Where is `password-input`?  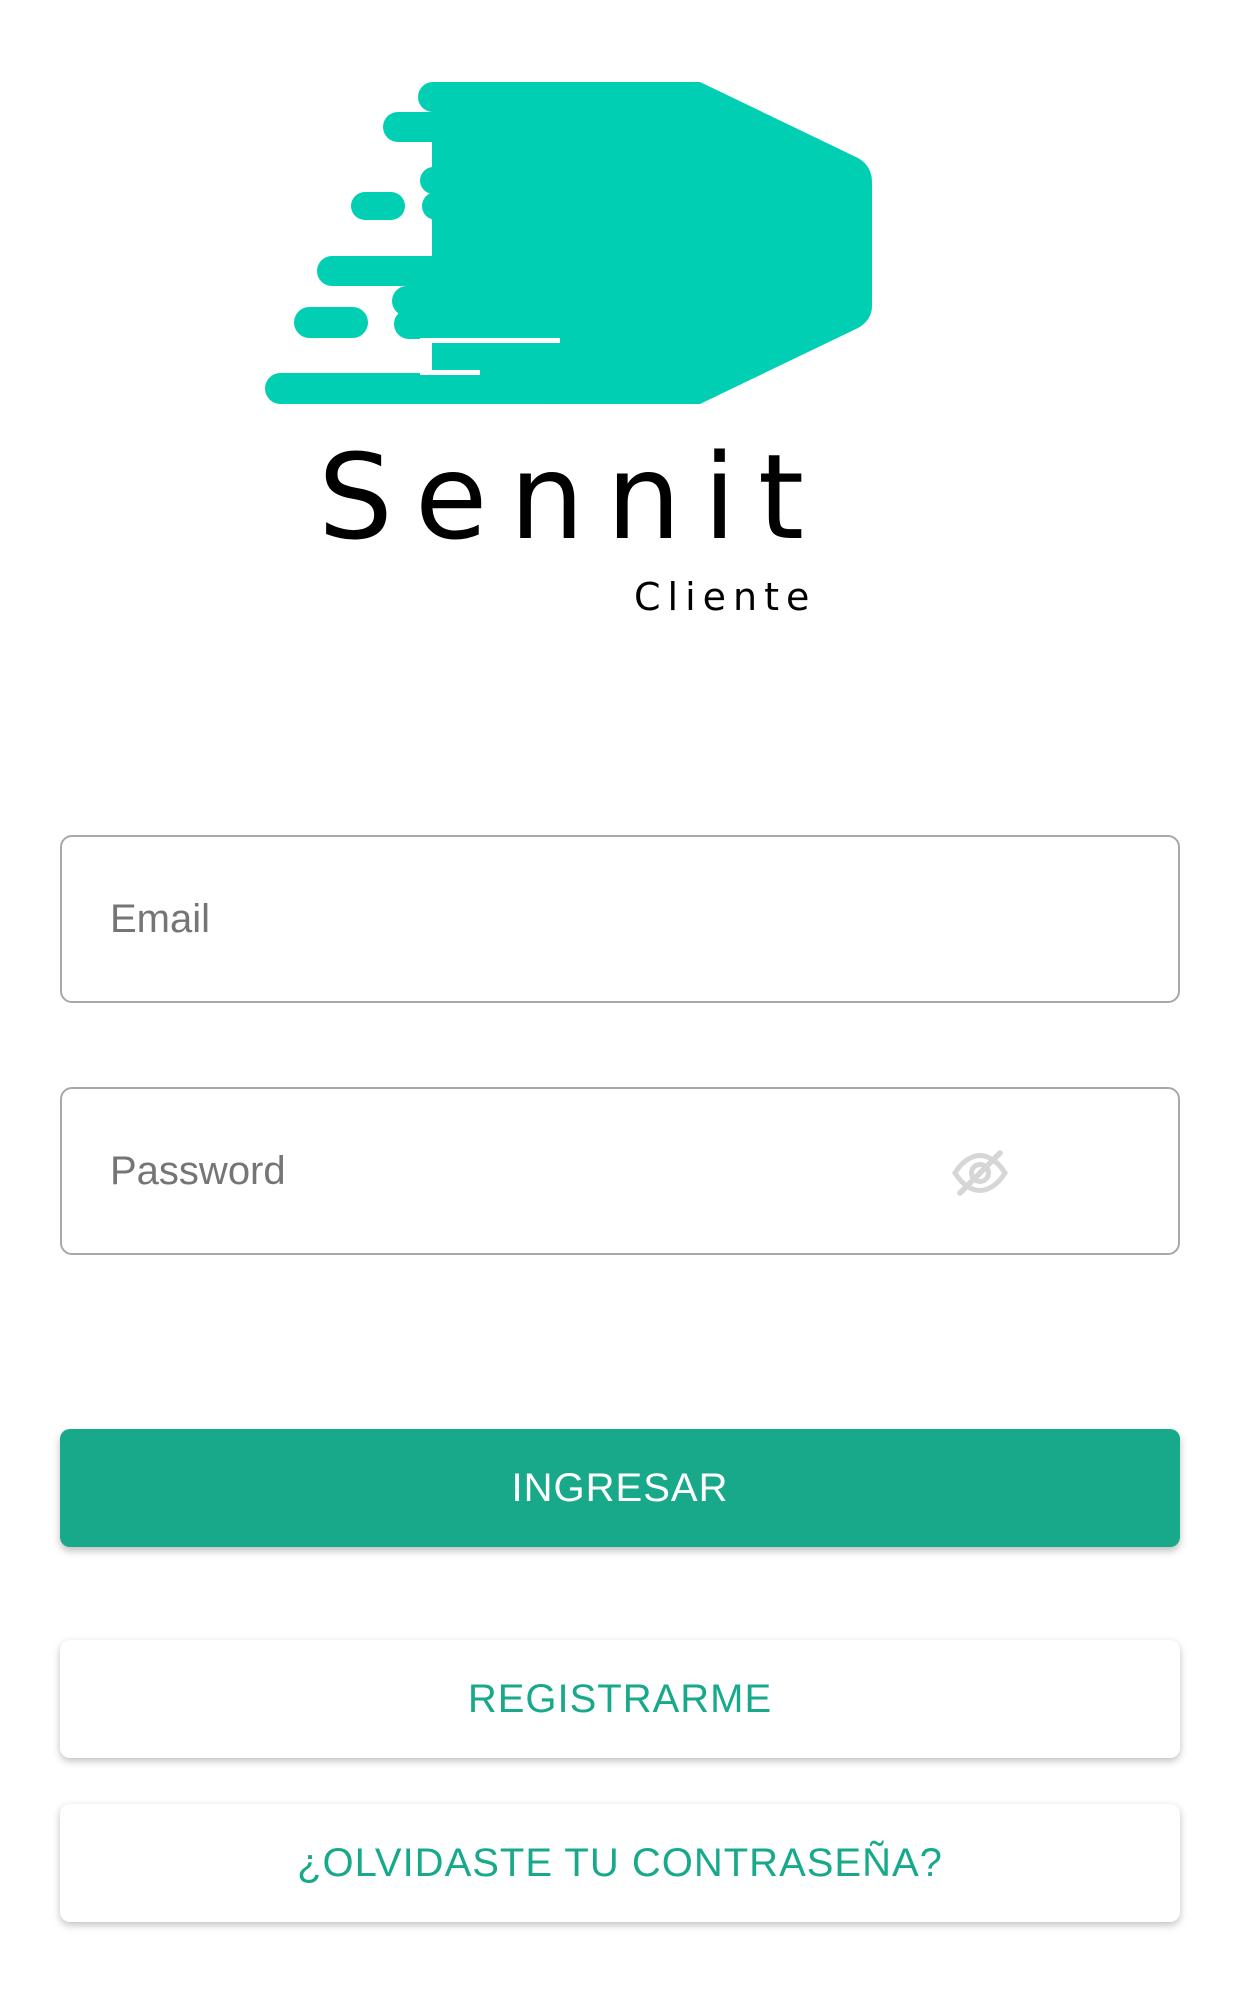
password-input is located at coordinates (540, 1171).